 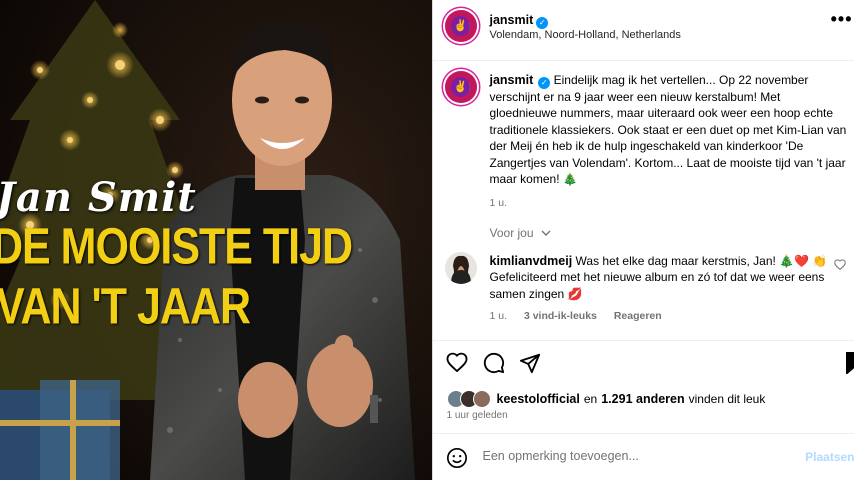 I want to click on comment-time: 1 u., so click(x=499, y=316).